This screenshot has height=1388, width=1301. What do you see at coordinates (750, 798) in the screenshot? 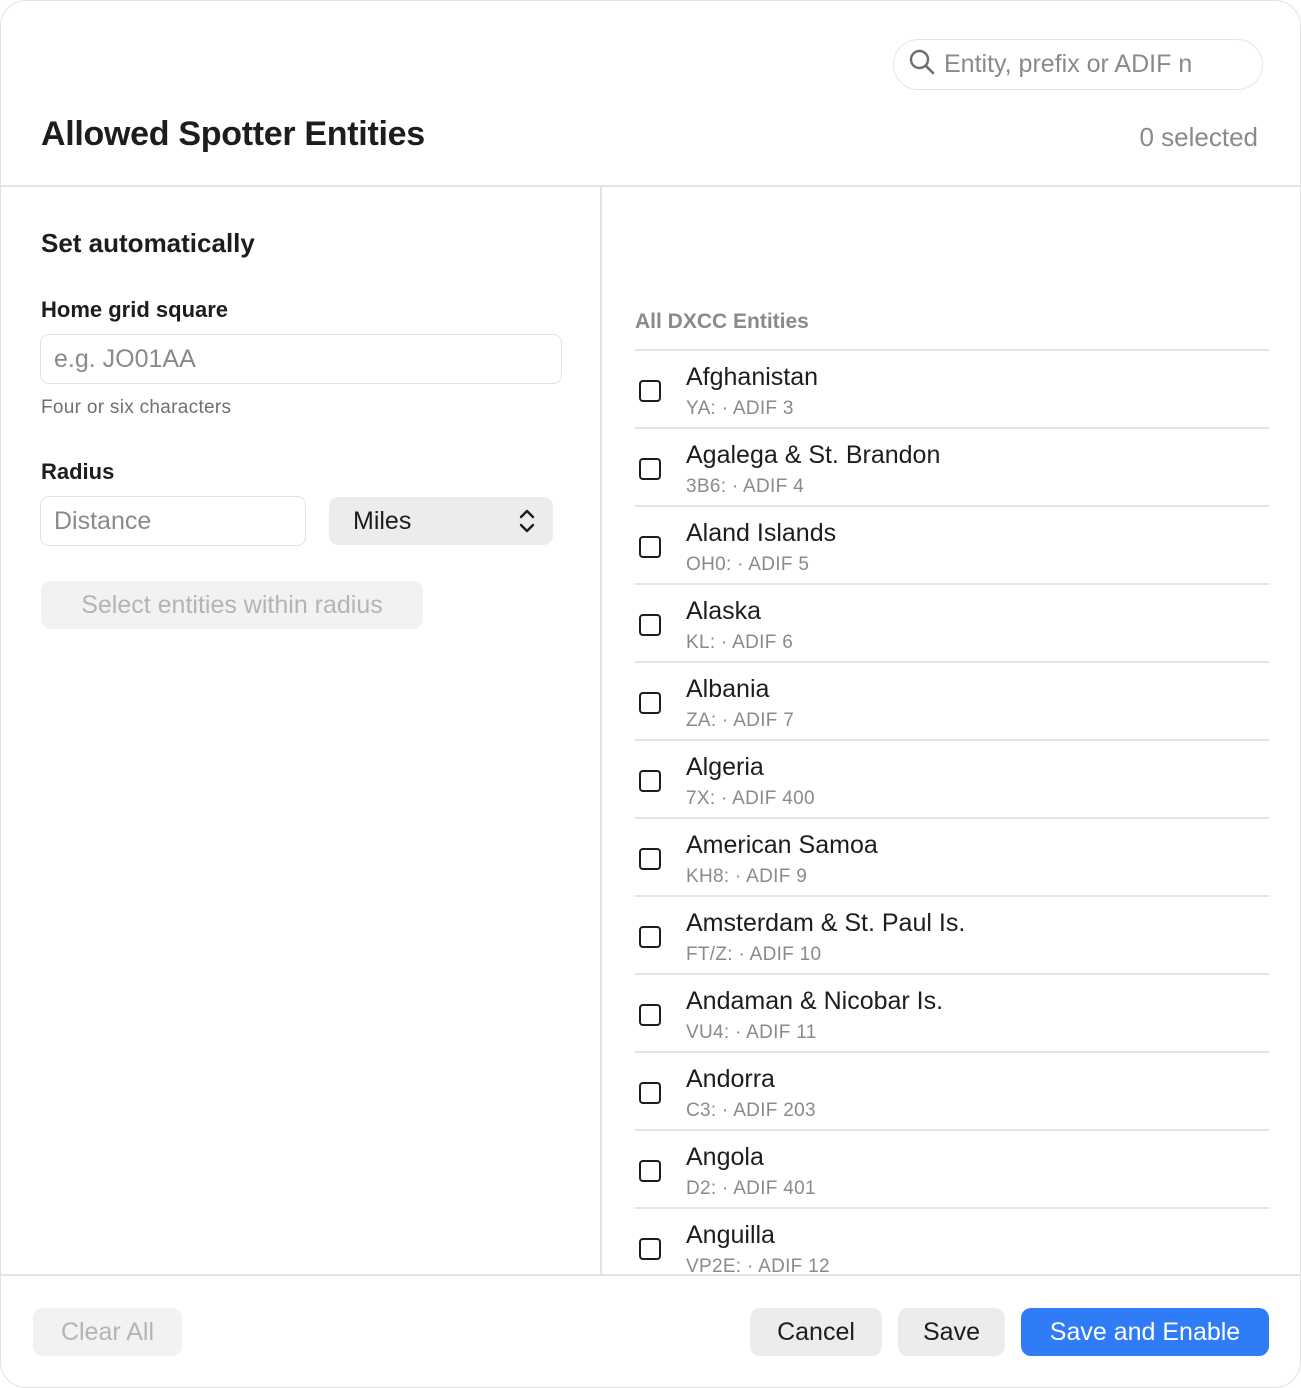
I see `entity-meta: 7X: · ADIF 400` at bounding box center [750, 798].